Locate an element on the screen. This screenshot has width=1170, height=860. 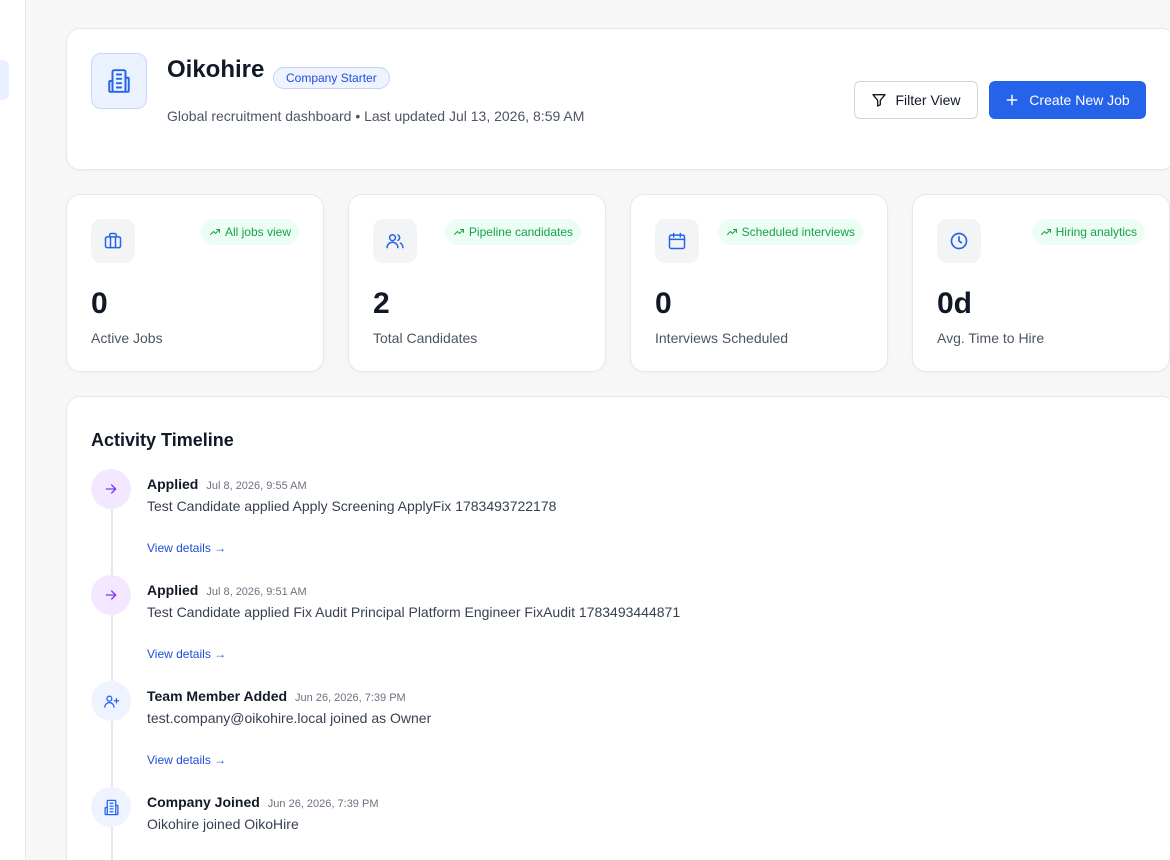
stat-value: 2 is located at coordinates (381, 303).